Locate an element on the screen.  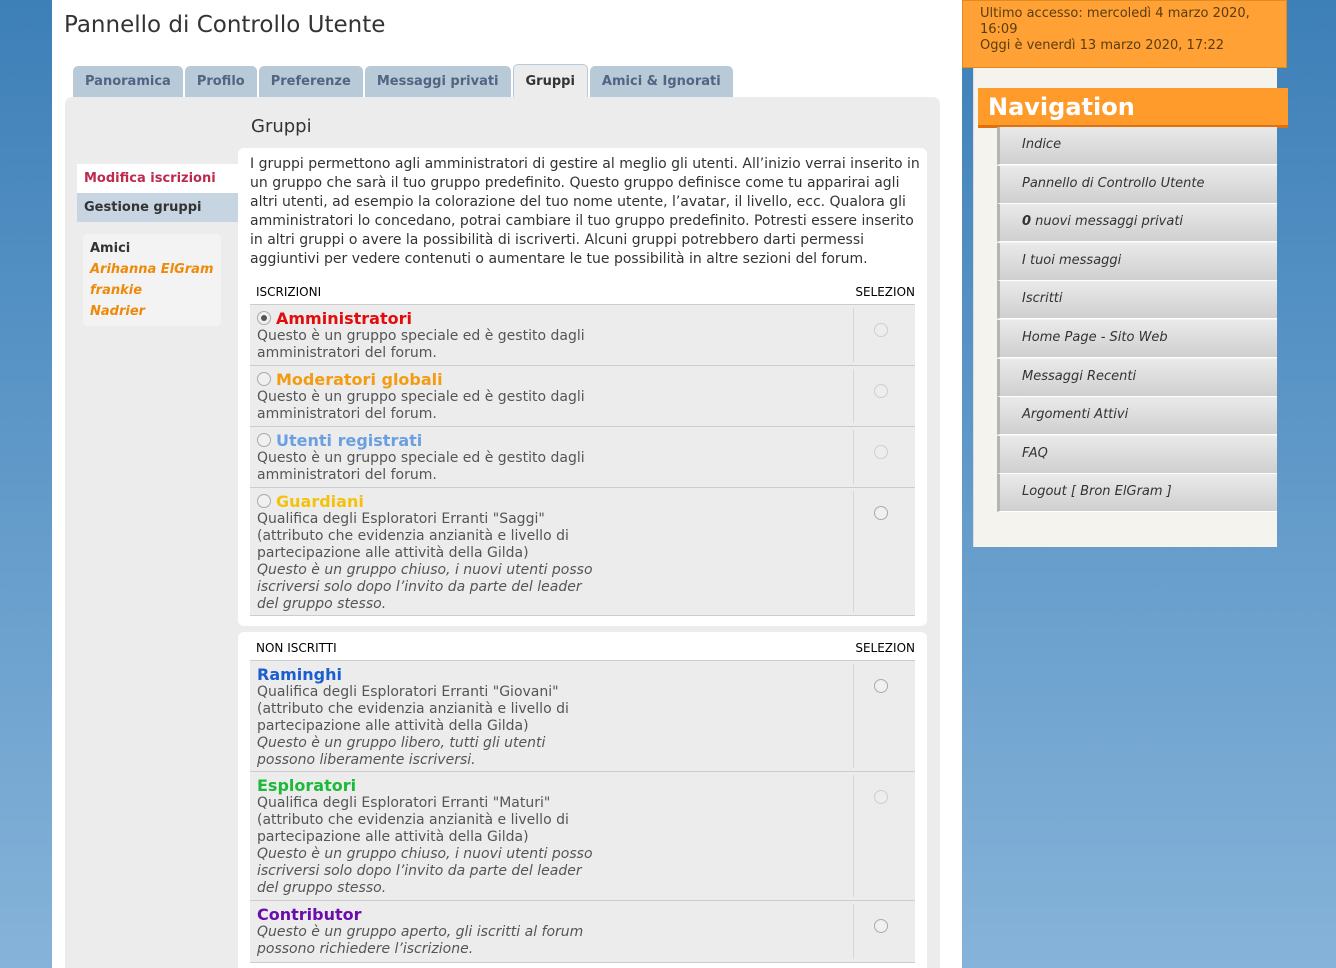
nav-link-members: Iscritti is located at coordinates (1137, 300).